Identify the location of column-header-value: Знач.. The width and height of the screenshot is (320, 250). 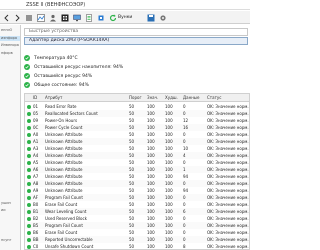
(155, 98).